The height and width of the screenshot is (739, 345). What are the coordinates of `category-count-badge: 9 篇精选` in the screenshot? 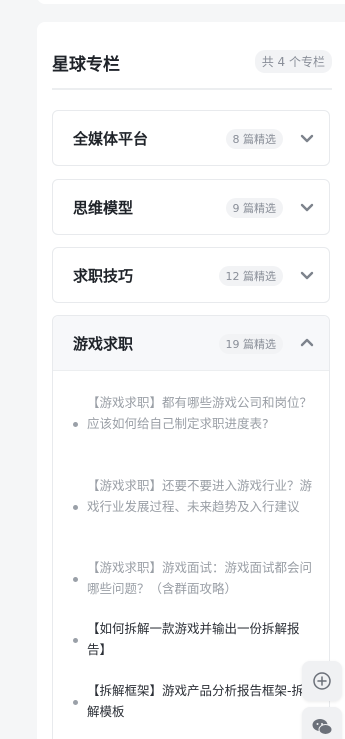 It's located at (254, 208).